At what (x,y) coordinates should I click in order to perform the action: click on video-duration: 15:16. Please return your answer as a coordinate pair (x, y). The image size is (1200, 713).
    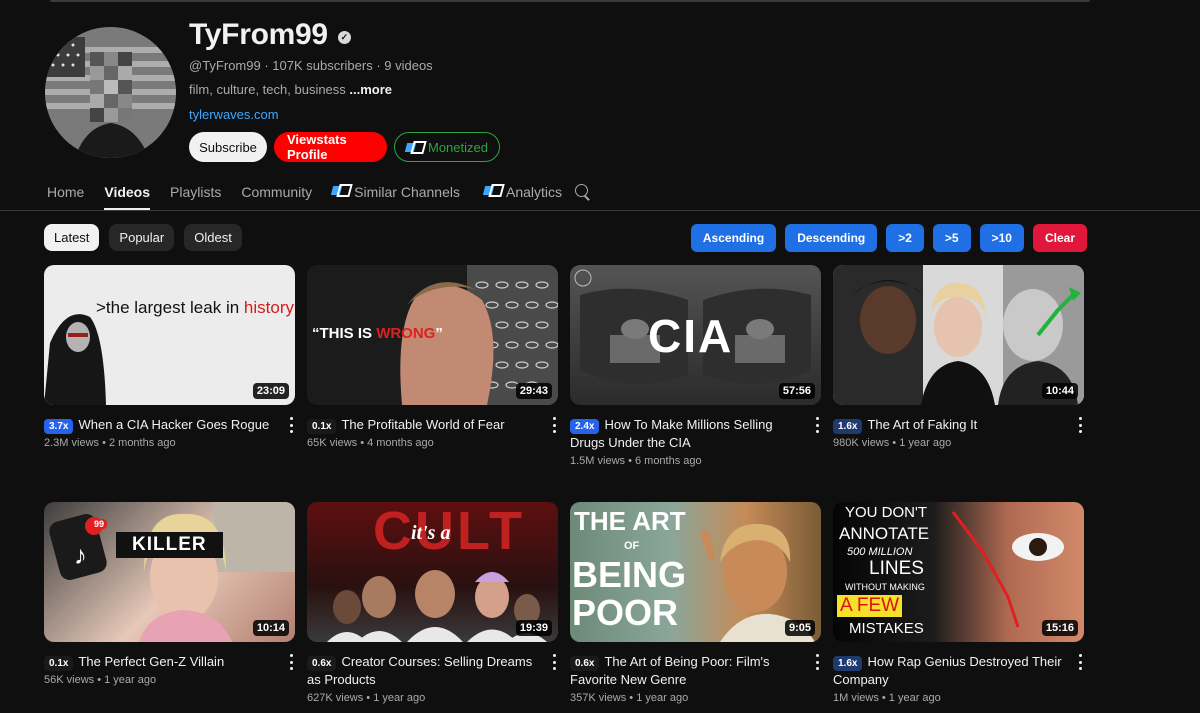
    Looking at the image, I should click on (1059, 628).